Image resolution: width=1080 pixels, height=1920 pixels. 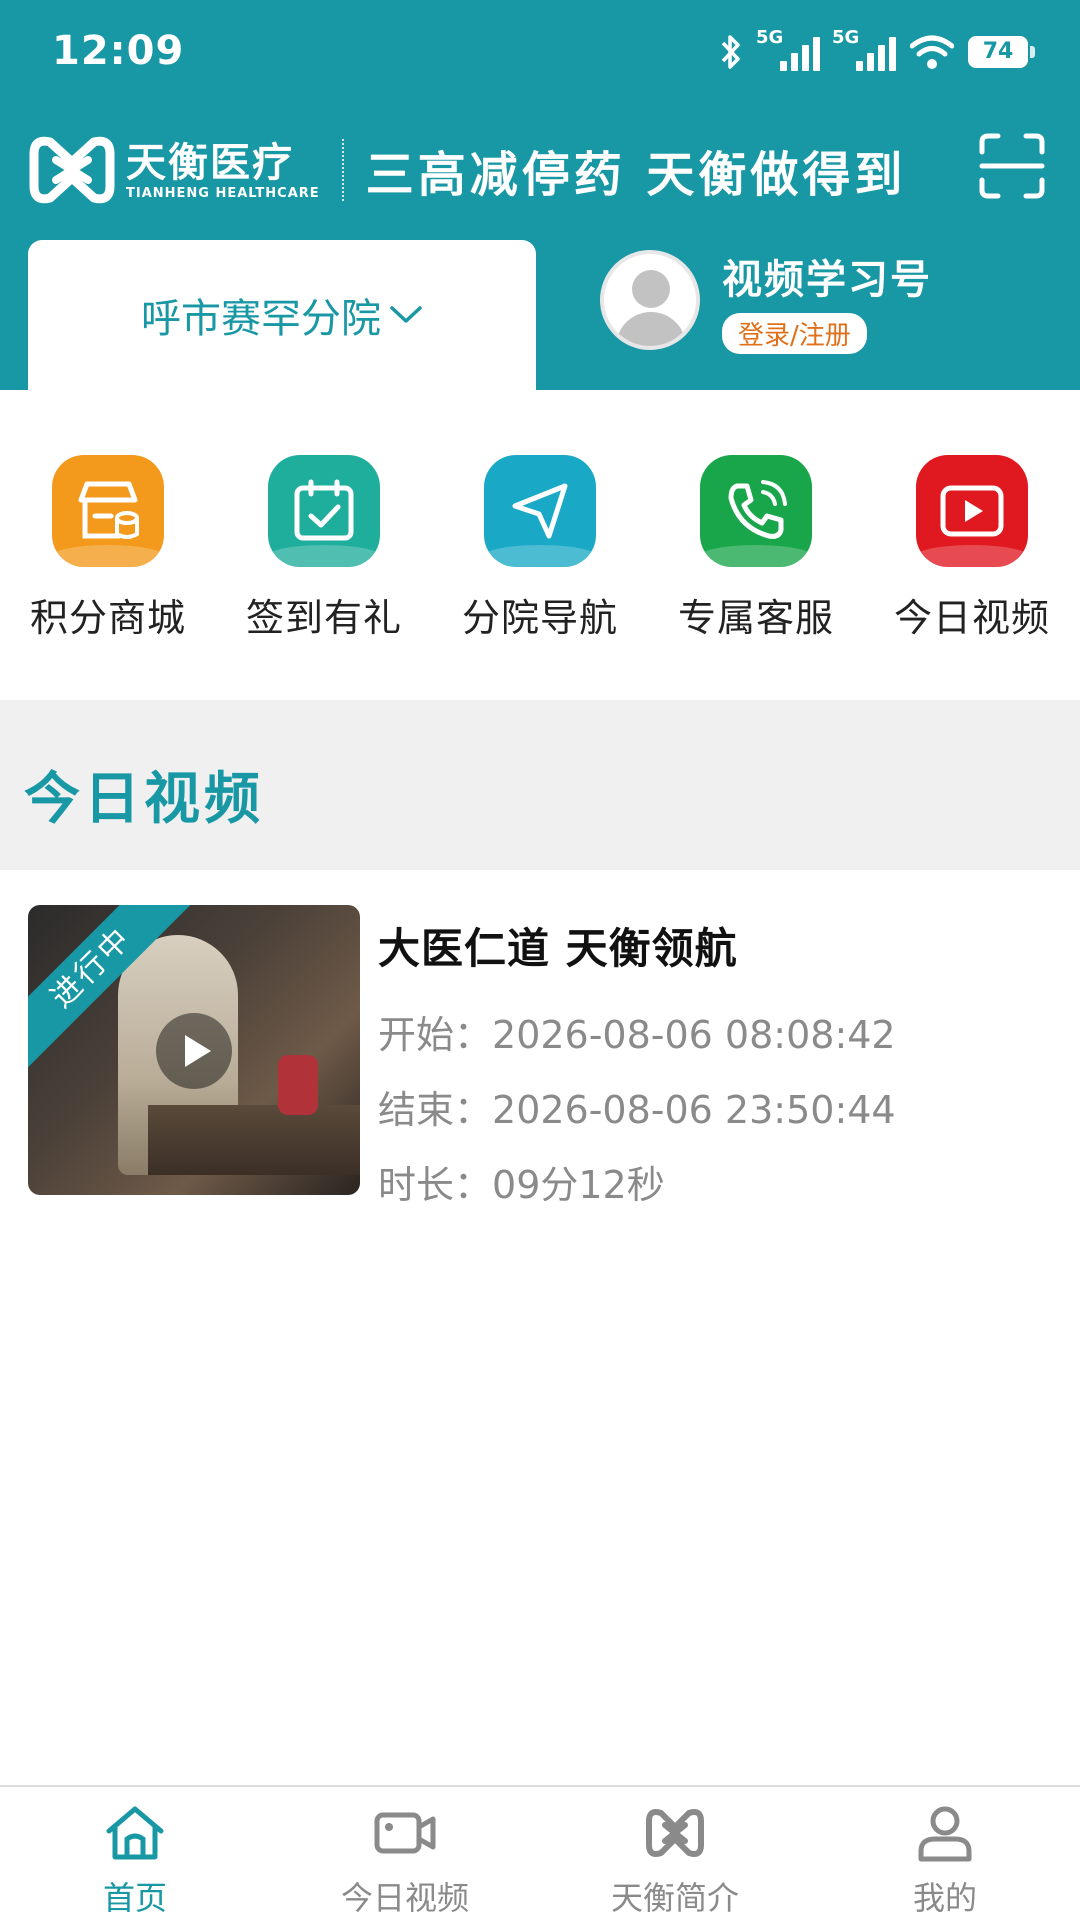 I want to click on store-icon, so click(x=108, y=511).